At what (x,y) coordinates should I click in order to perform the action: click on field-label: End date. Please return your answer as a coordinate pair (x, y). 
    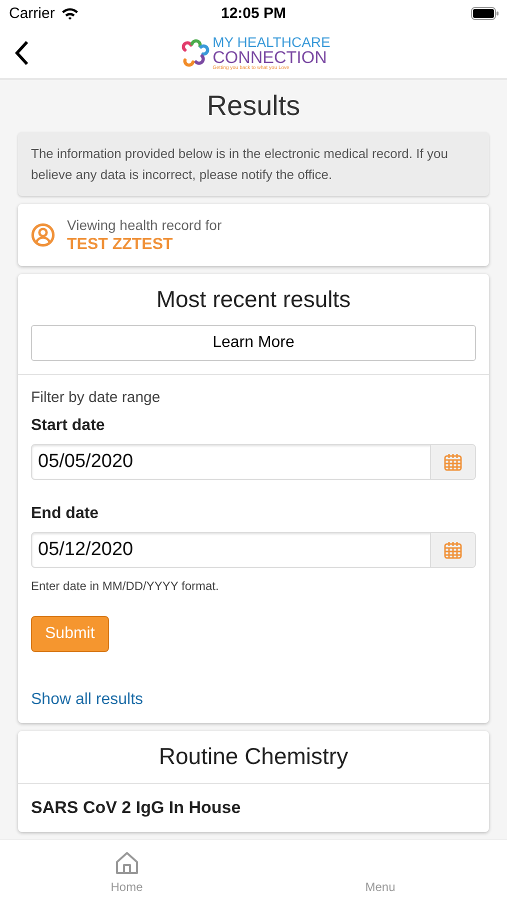
    Looking at the image, I should click on (65, 513).